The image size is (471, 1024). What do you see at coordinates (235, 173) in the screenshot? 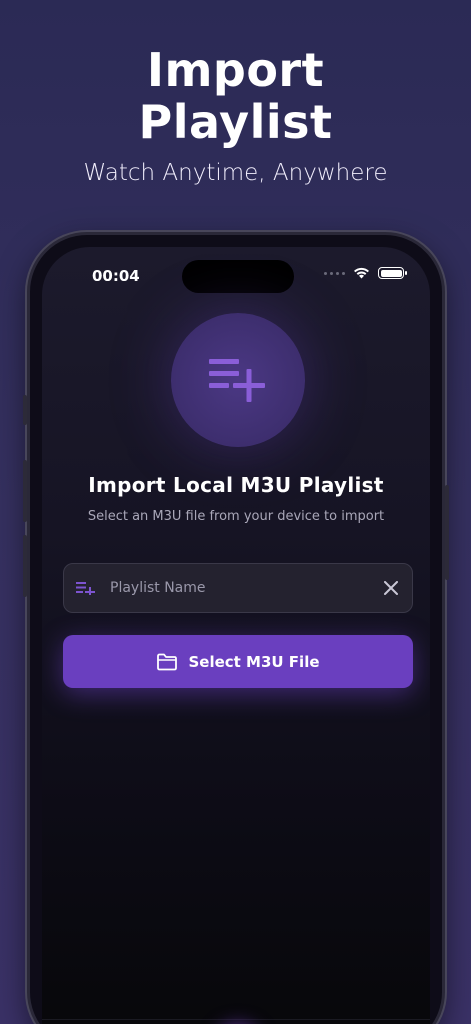
I see `promo-subtitle: Watch Anytime, Anywhere` at bounding box center [235, 173].